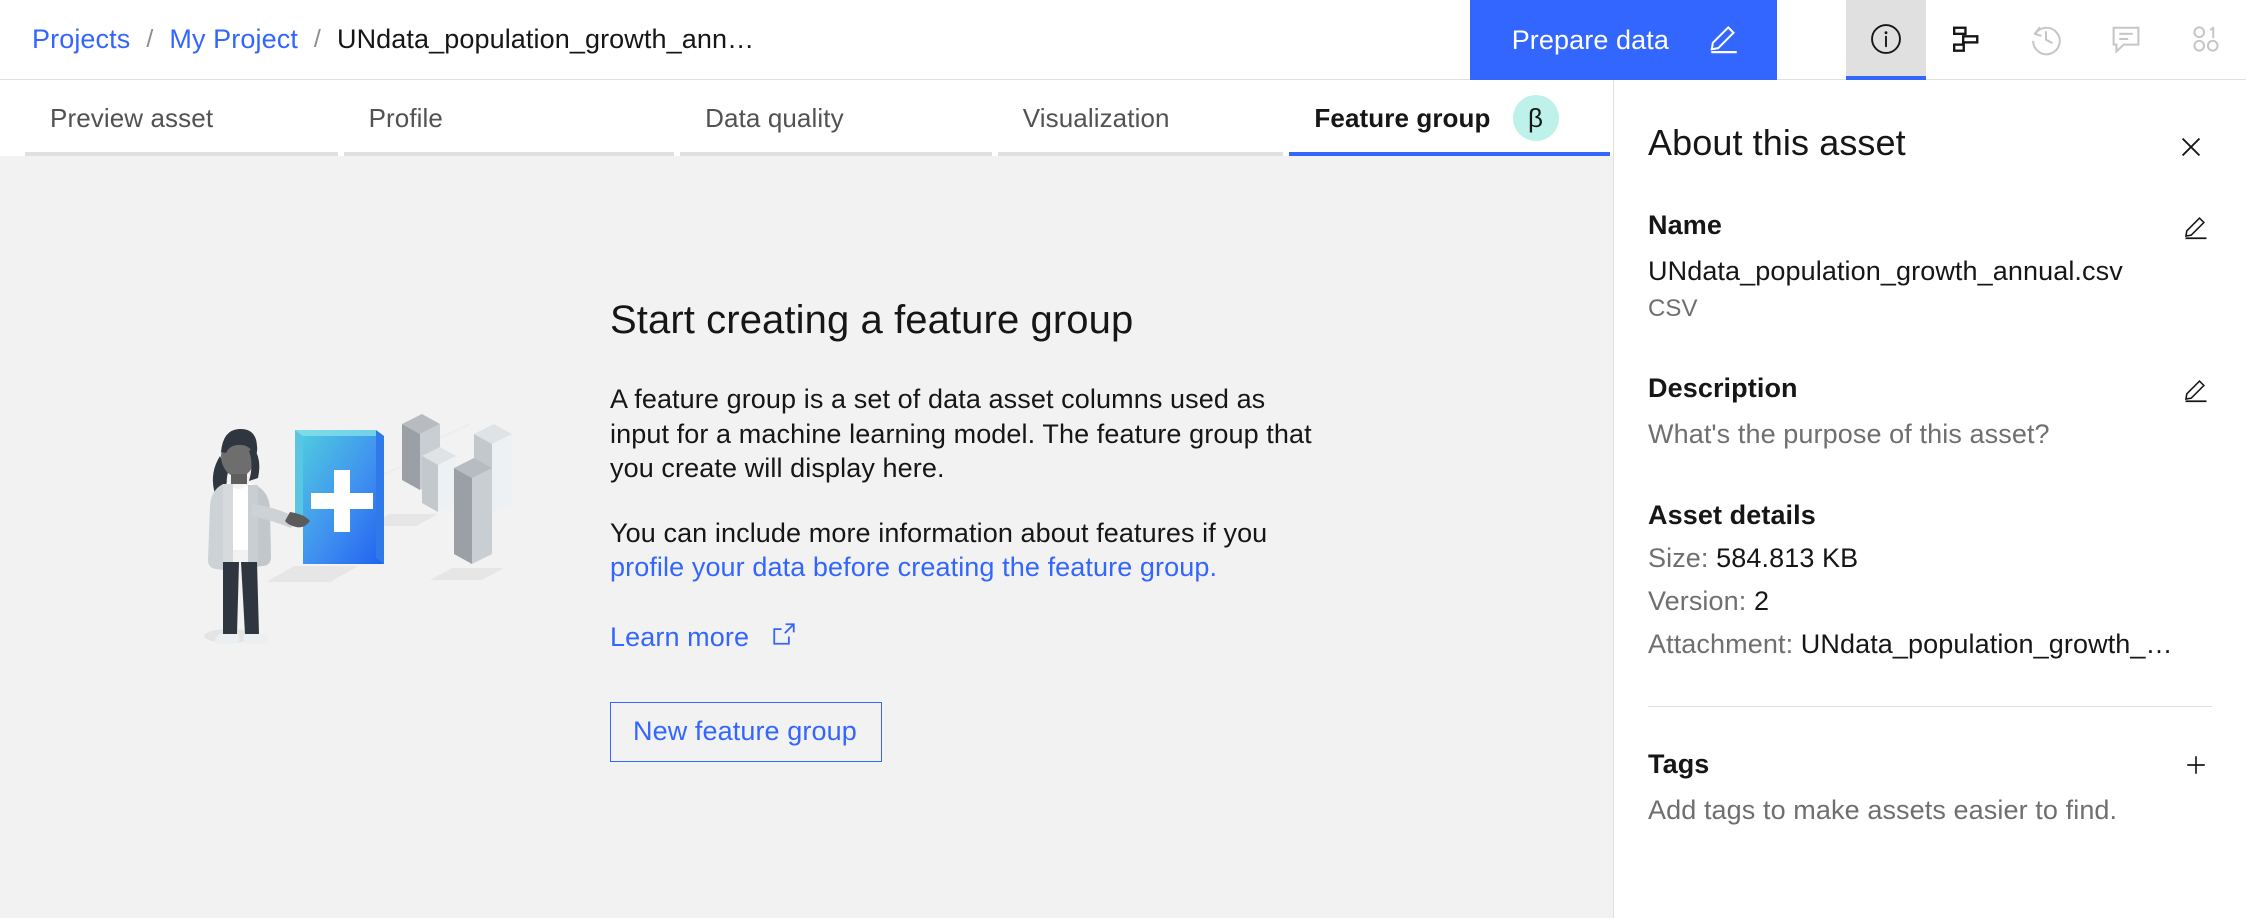 This screenshot has width=2246, height=918. Describe the element at coordinates (680, 636) in the screenshot. I see `learn-more-label: Learn more` at that location.